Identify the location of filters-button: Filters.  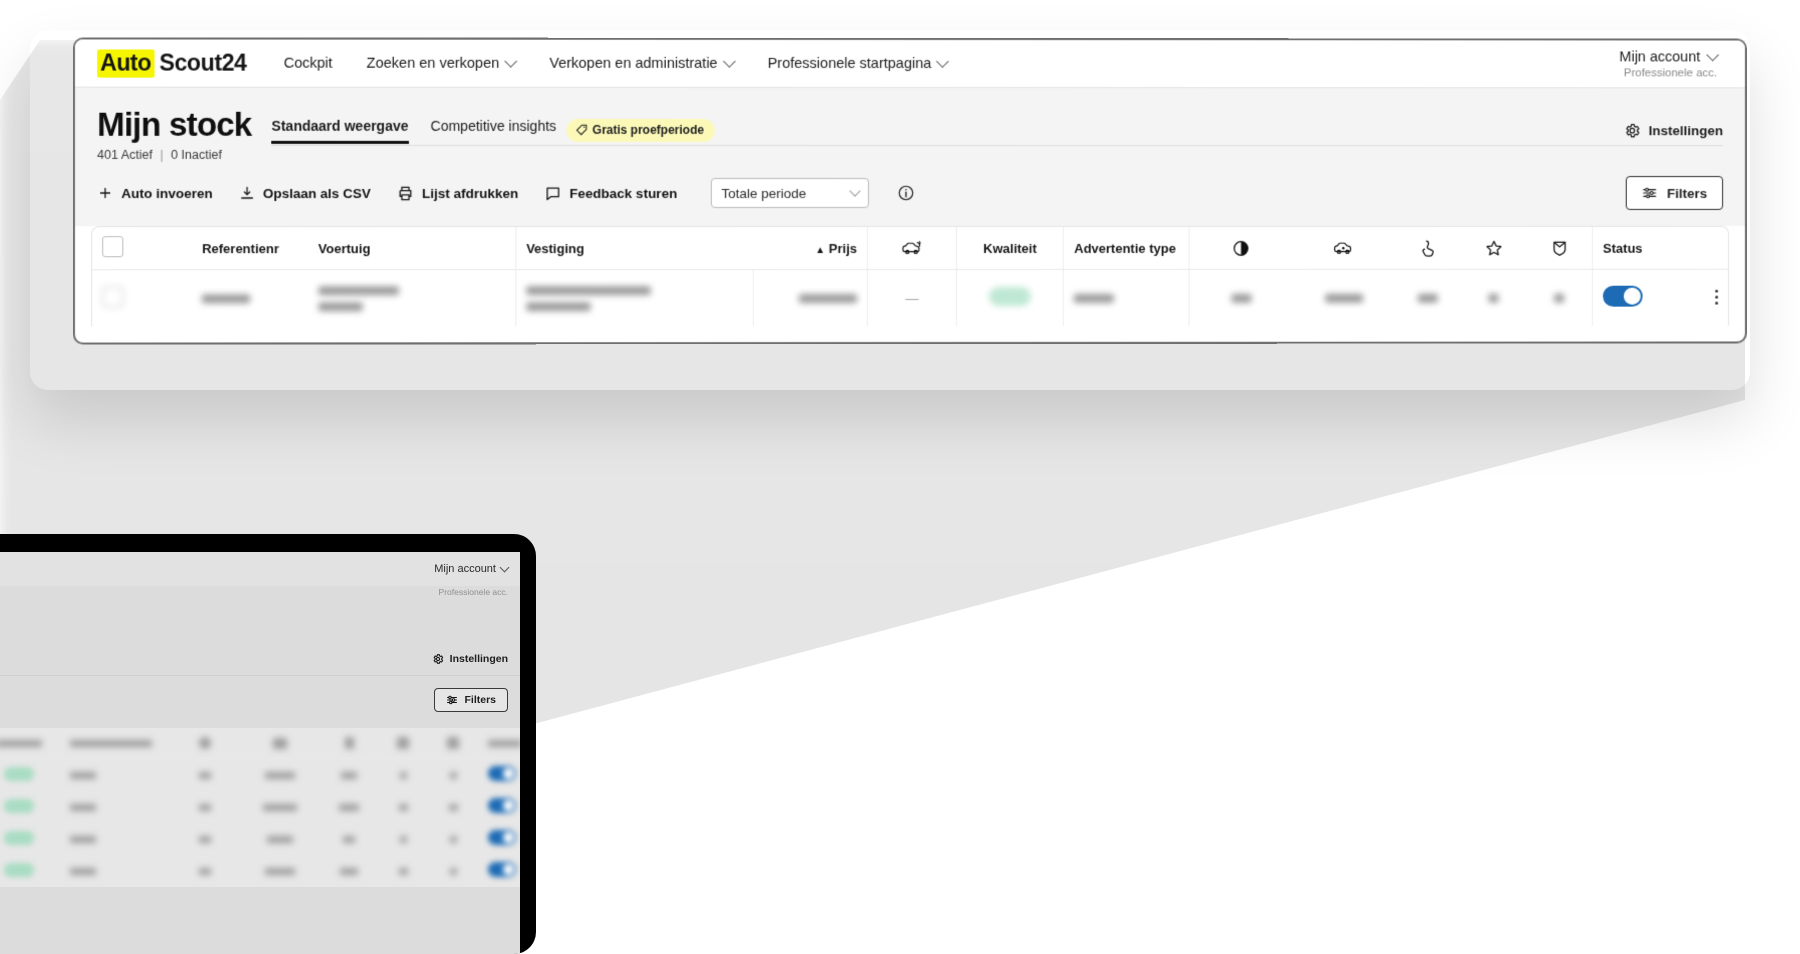
(1675, 193).